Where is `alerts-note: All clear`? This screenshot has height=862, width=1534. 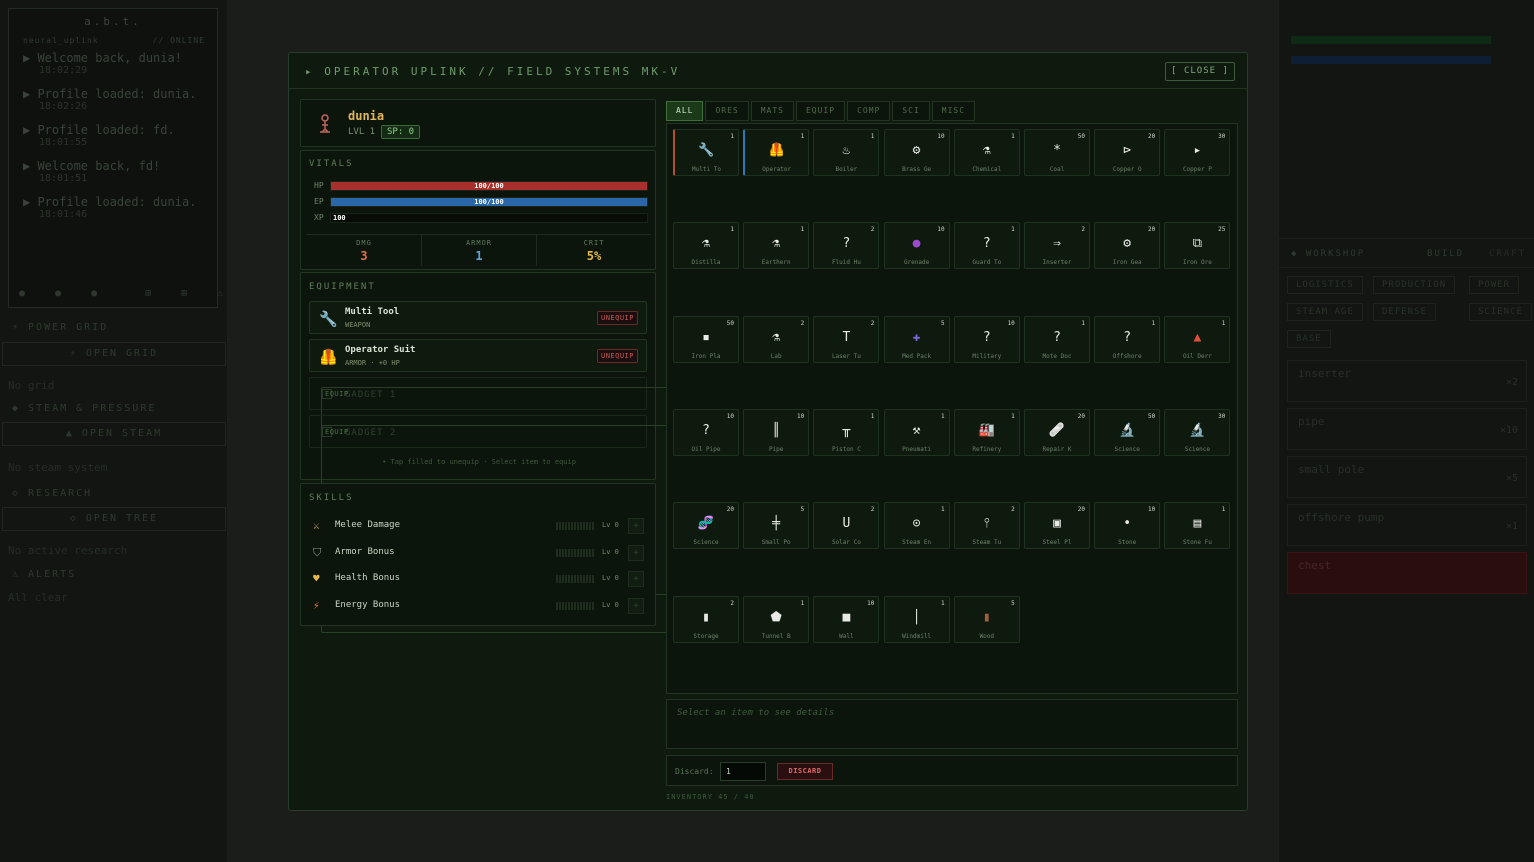 alerts-note: All clear is located at coordinates (38, 597).